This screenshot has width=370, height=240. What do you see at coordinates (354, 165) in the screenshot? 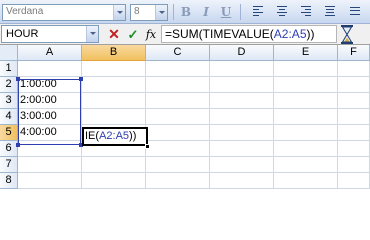
I see `cell-f7` at bounding box center [354, 165].